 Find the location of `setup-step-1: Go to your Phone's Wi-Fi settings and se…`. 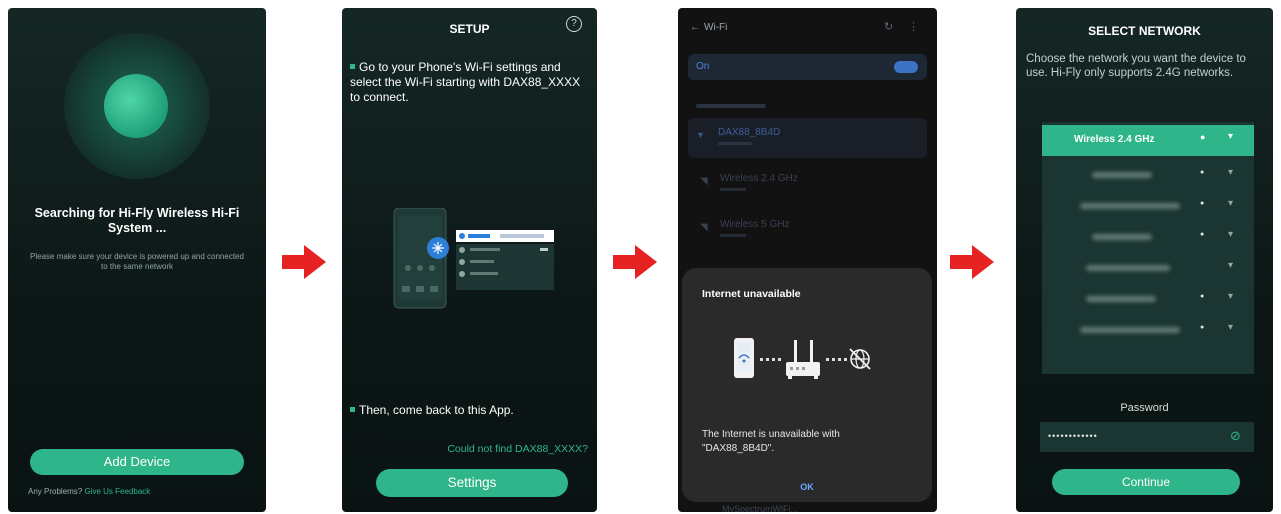

setup-step-1: Go to your Phone's Wi-Fi settings and se… is located at coordinates (465, 82).